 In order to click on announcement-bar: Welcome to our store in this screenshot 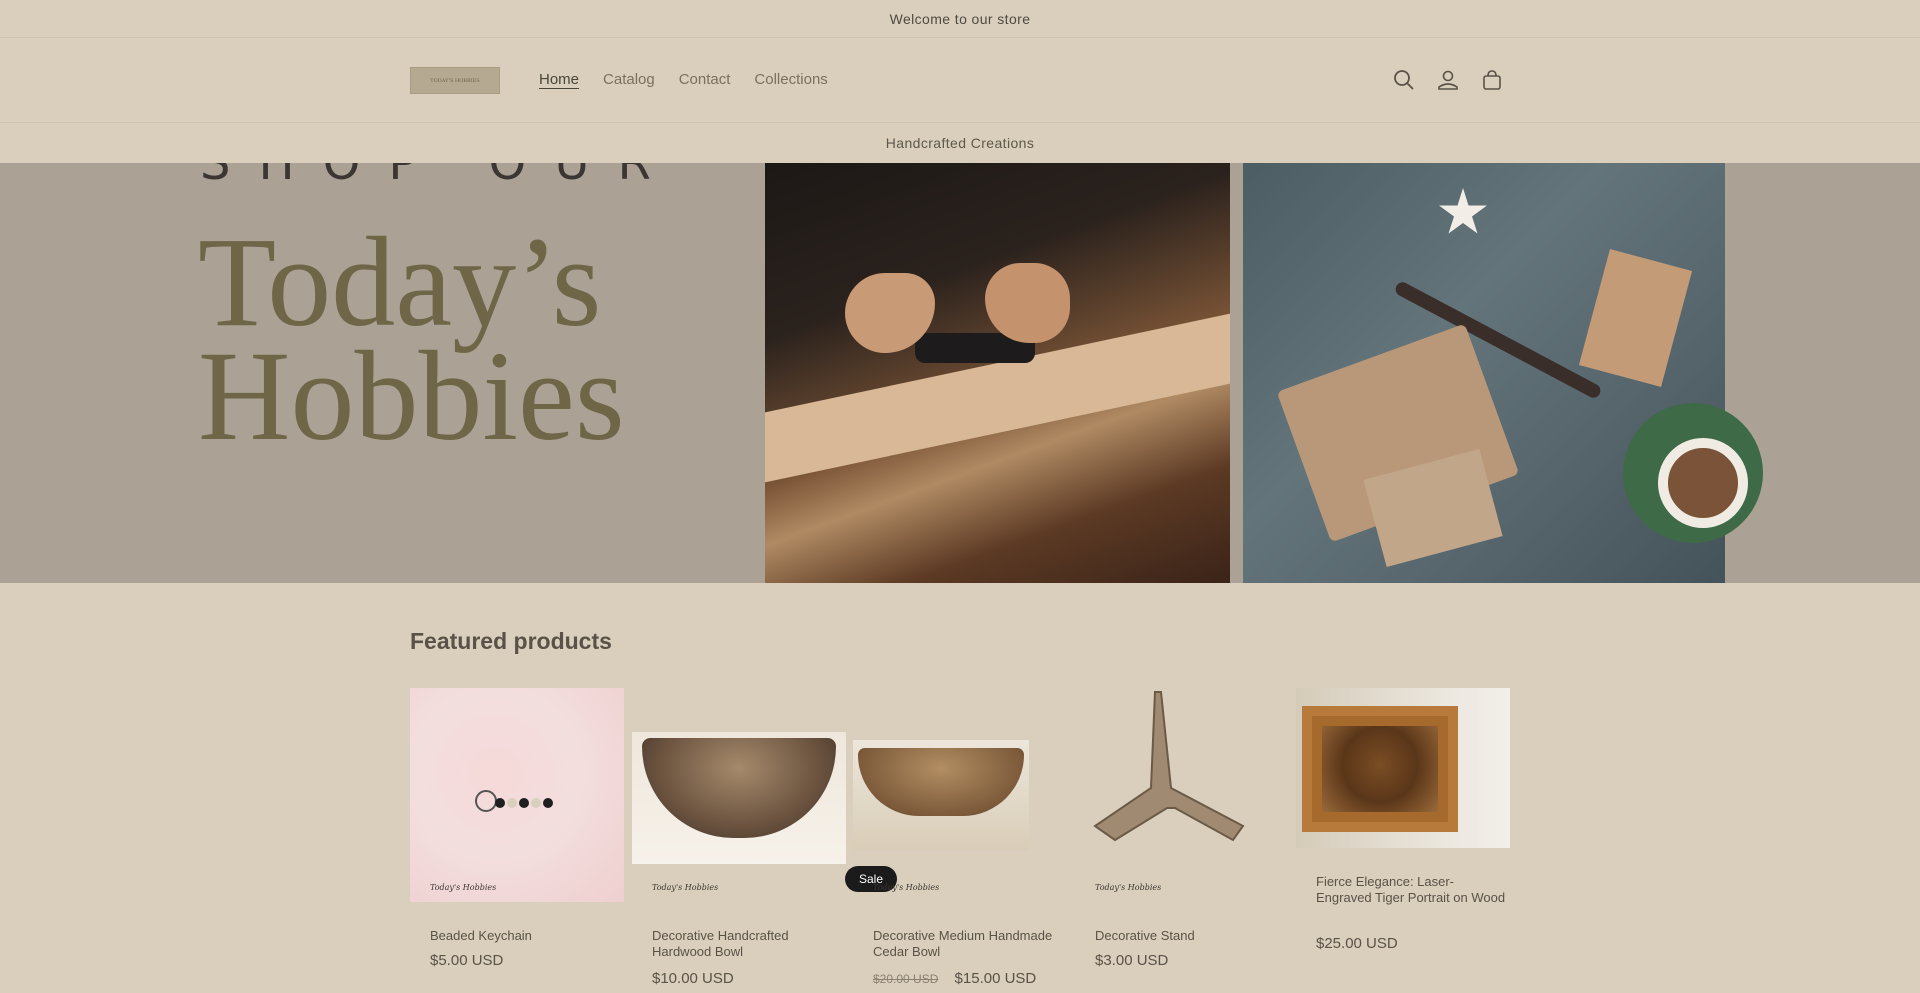, I will do `click(960, 19)`.